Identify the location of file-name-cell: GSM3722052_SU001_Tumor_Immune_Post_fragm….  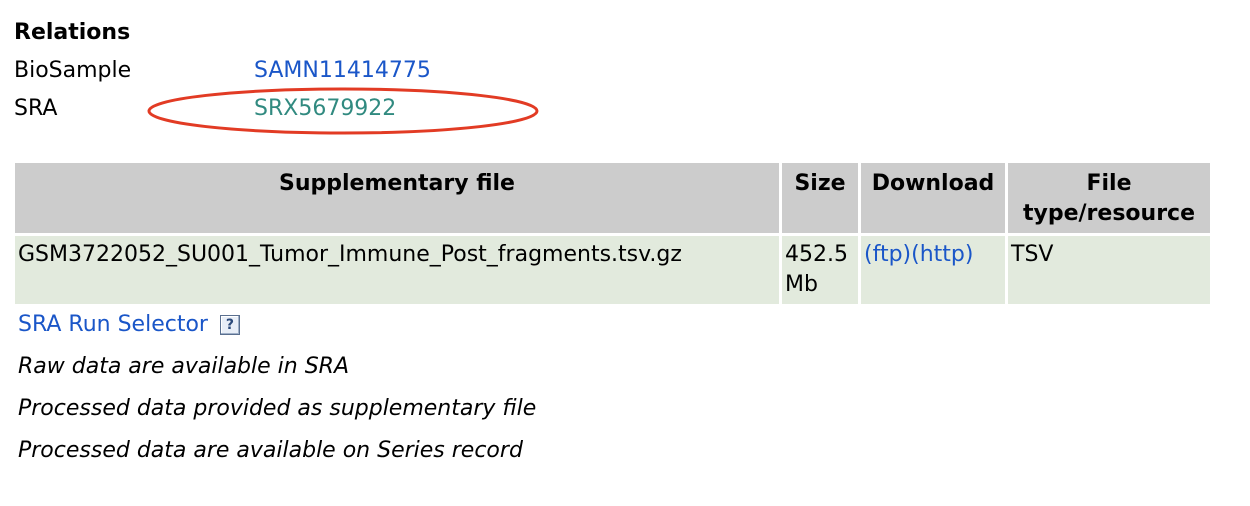
(397, 270).